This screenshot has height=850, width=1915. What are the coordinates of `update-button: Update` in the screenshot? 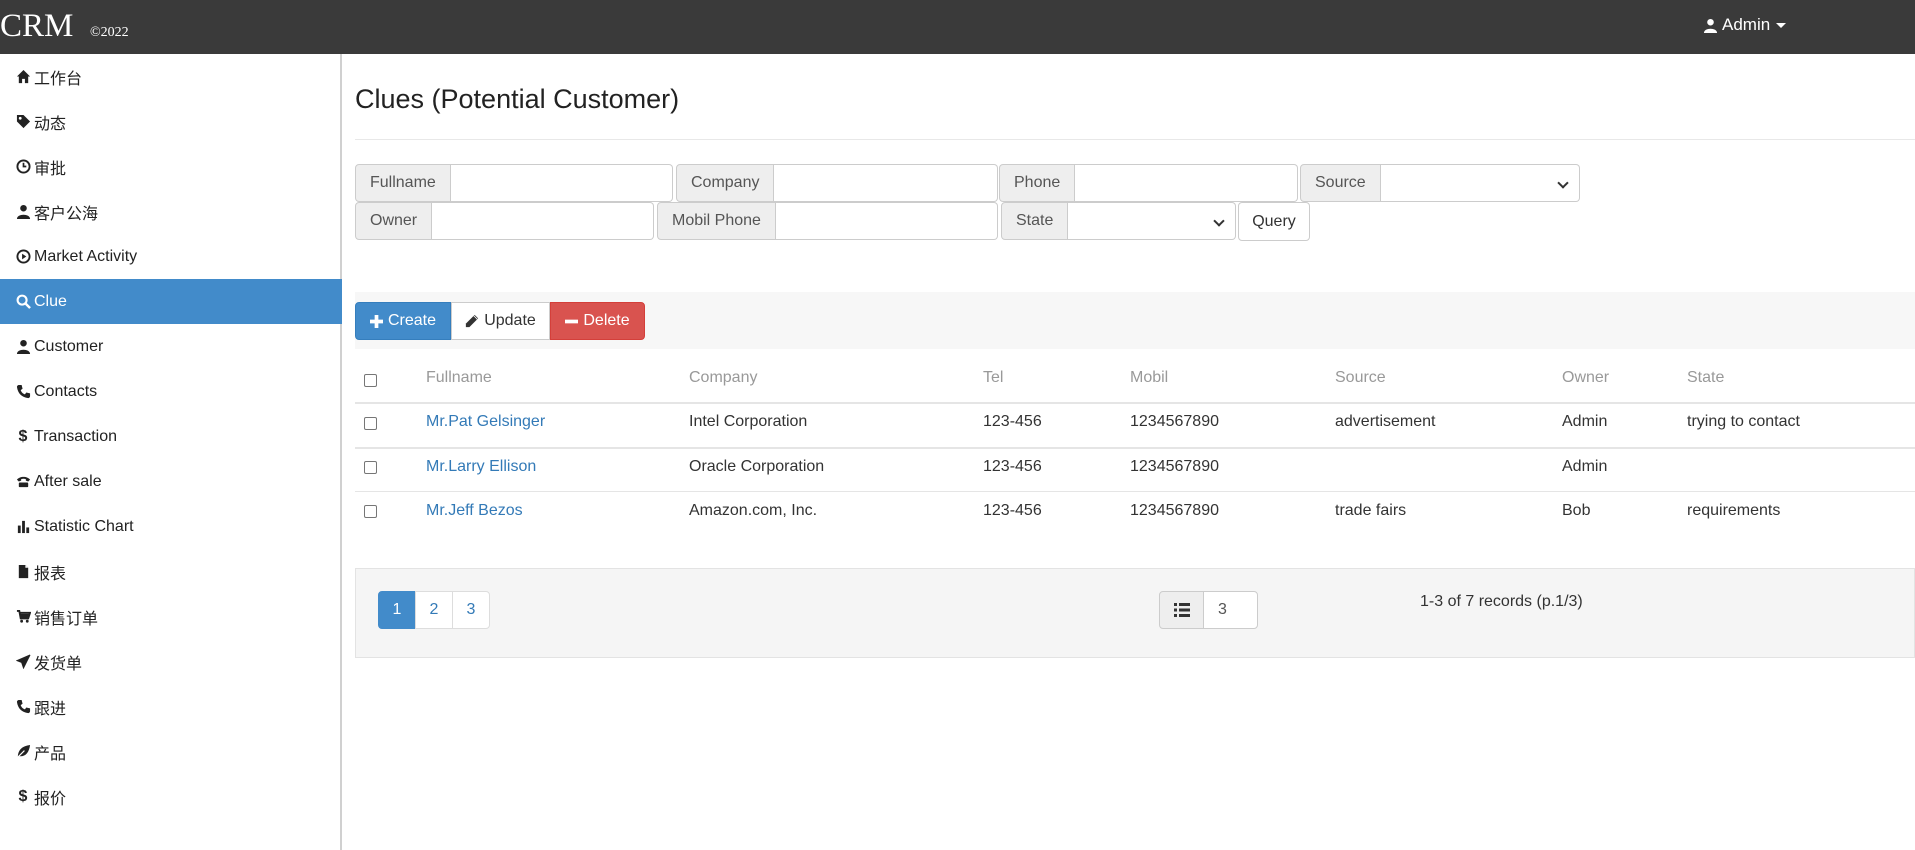 It's located at (500, 321).